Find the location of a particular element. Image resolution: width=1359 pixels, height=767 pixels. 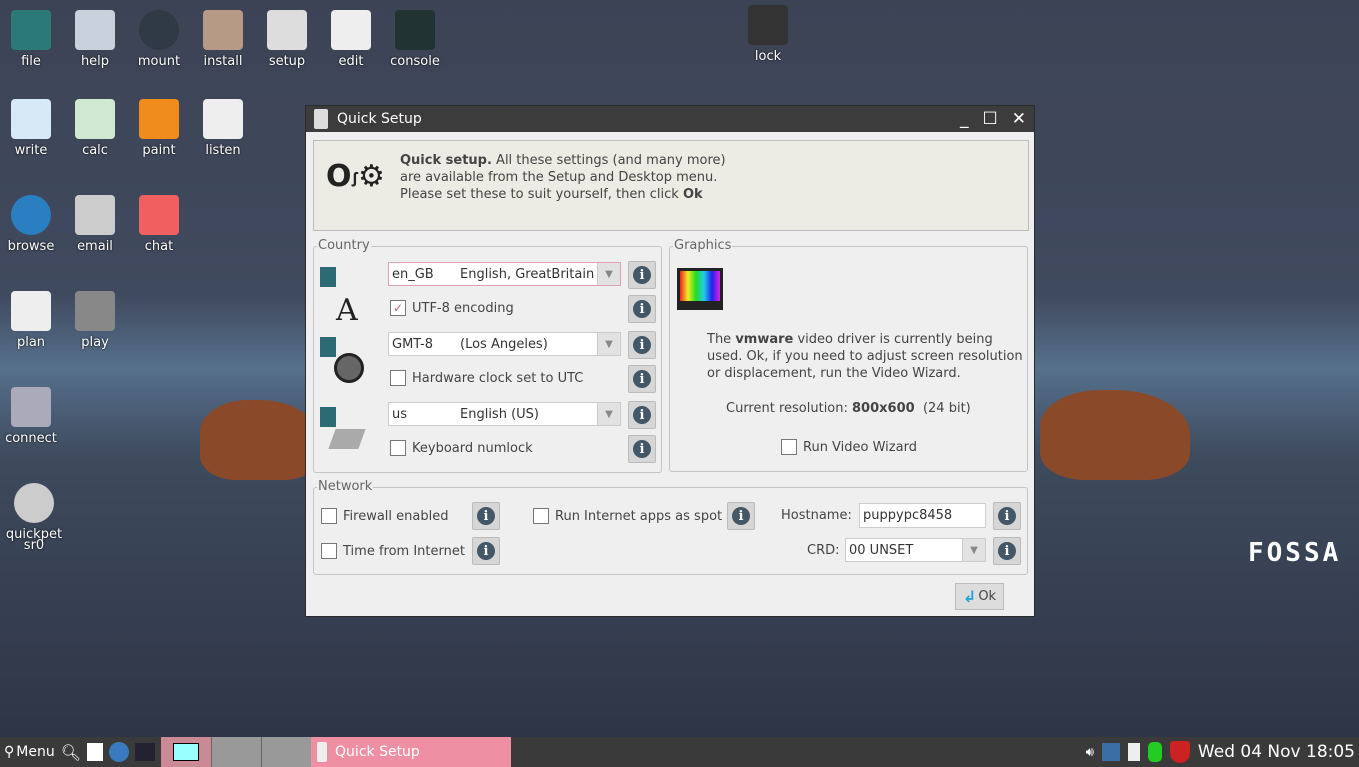

task-quick-setup: Quick Setup is located at coordinates (411, 752).